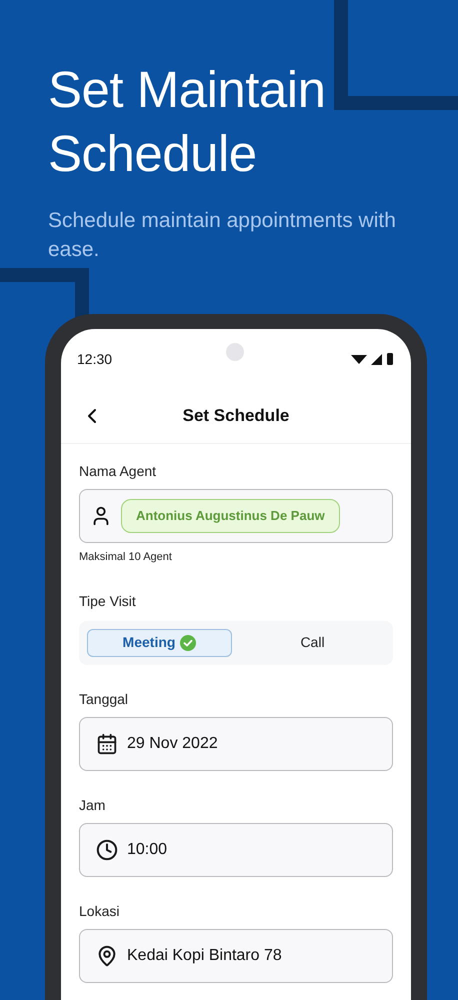  Describe the element at coordinates (126, 557) in the screenshot. I see `field-hint: Maksimal 10 Agent` at that location.